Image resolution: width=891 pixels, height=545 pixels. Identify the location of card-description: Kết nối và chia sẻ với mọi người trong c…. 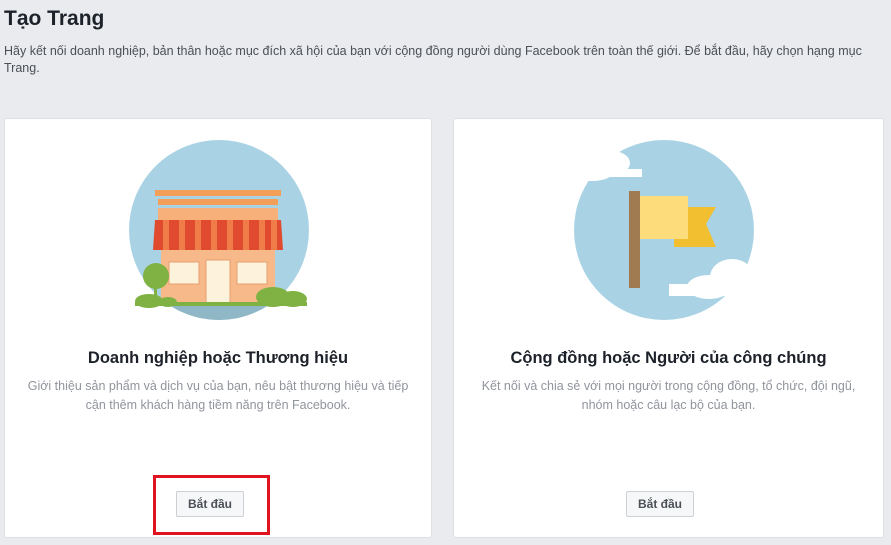
(668, 395).